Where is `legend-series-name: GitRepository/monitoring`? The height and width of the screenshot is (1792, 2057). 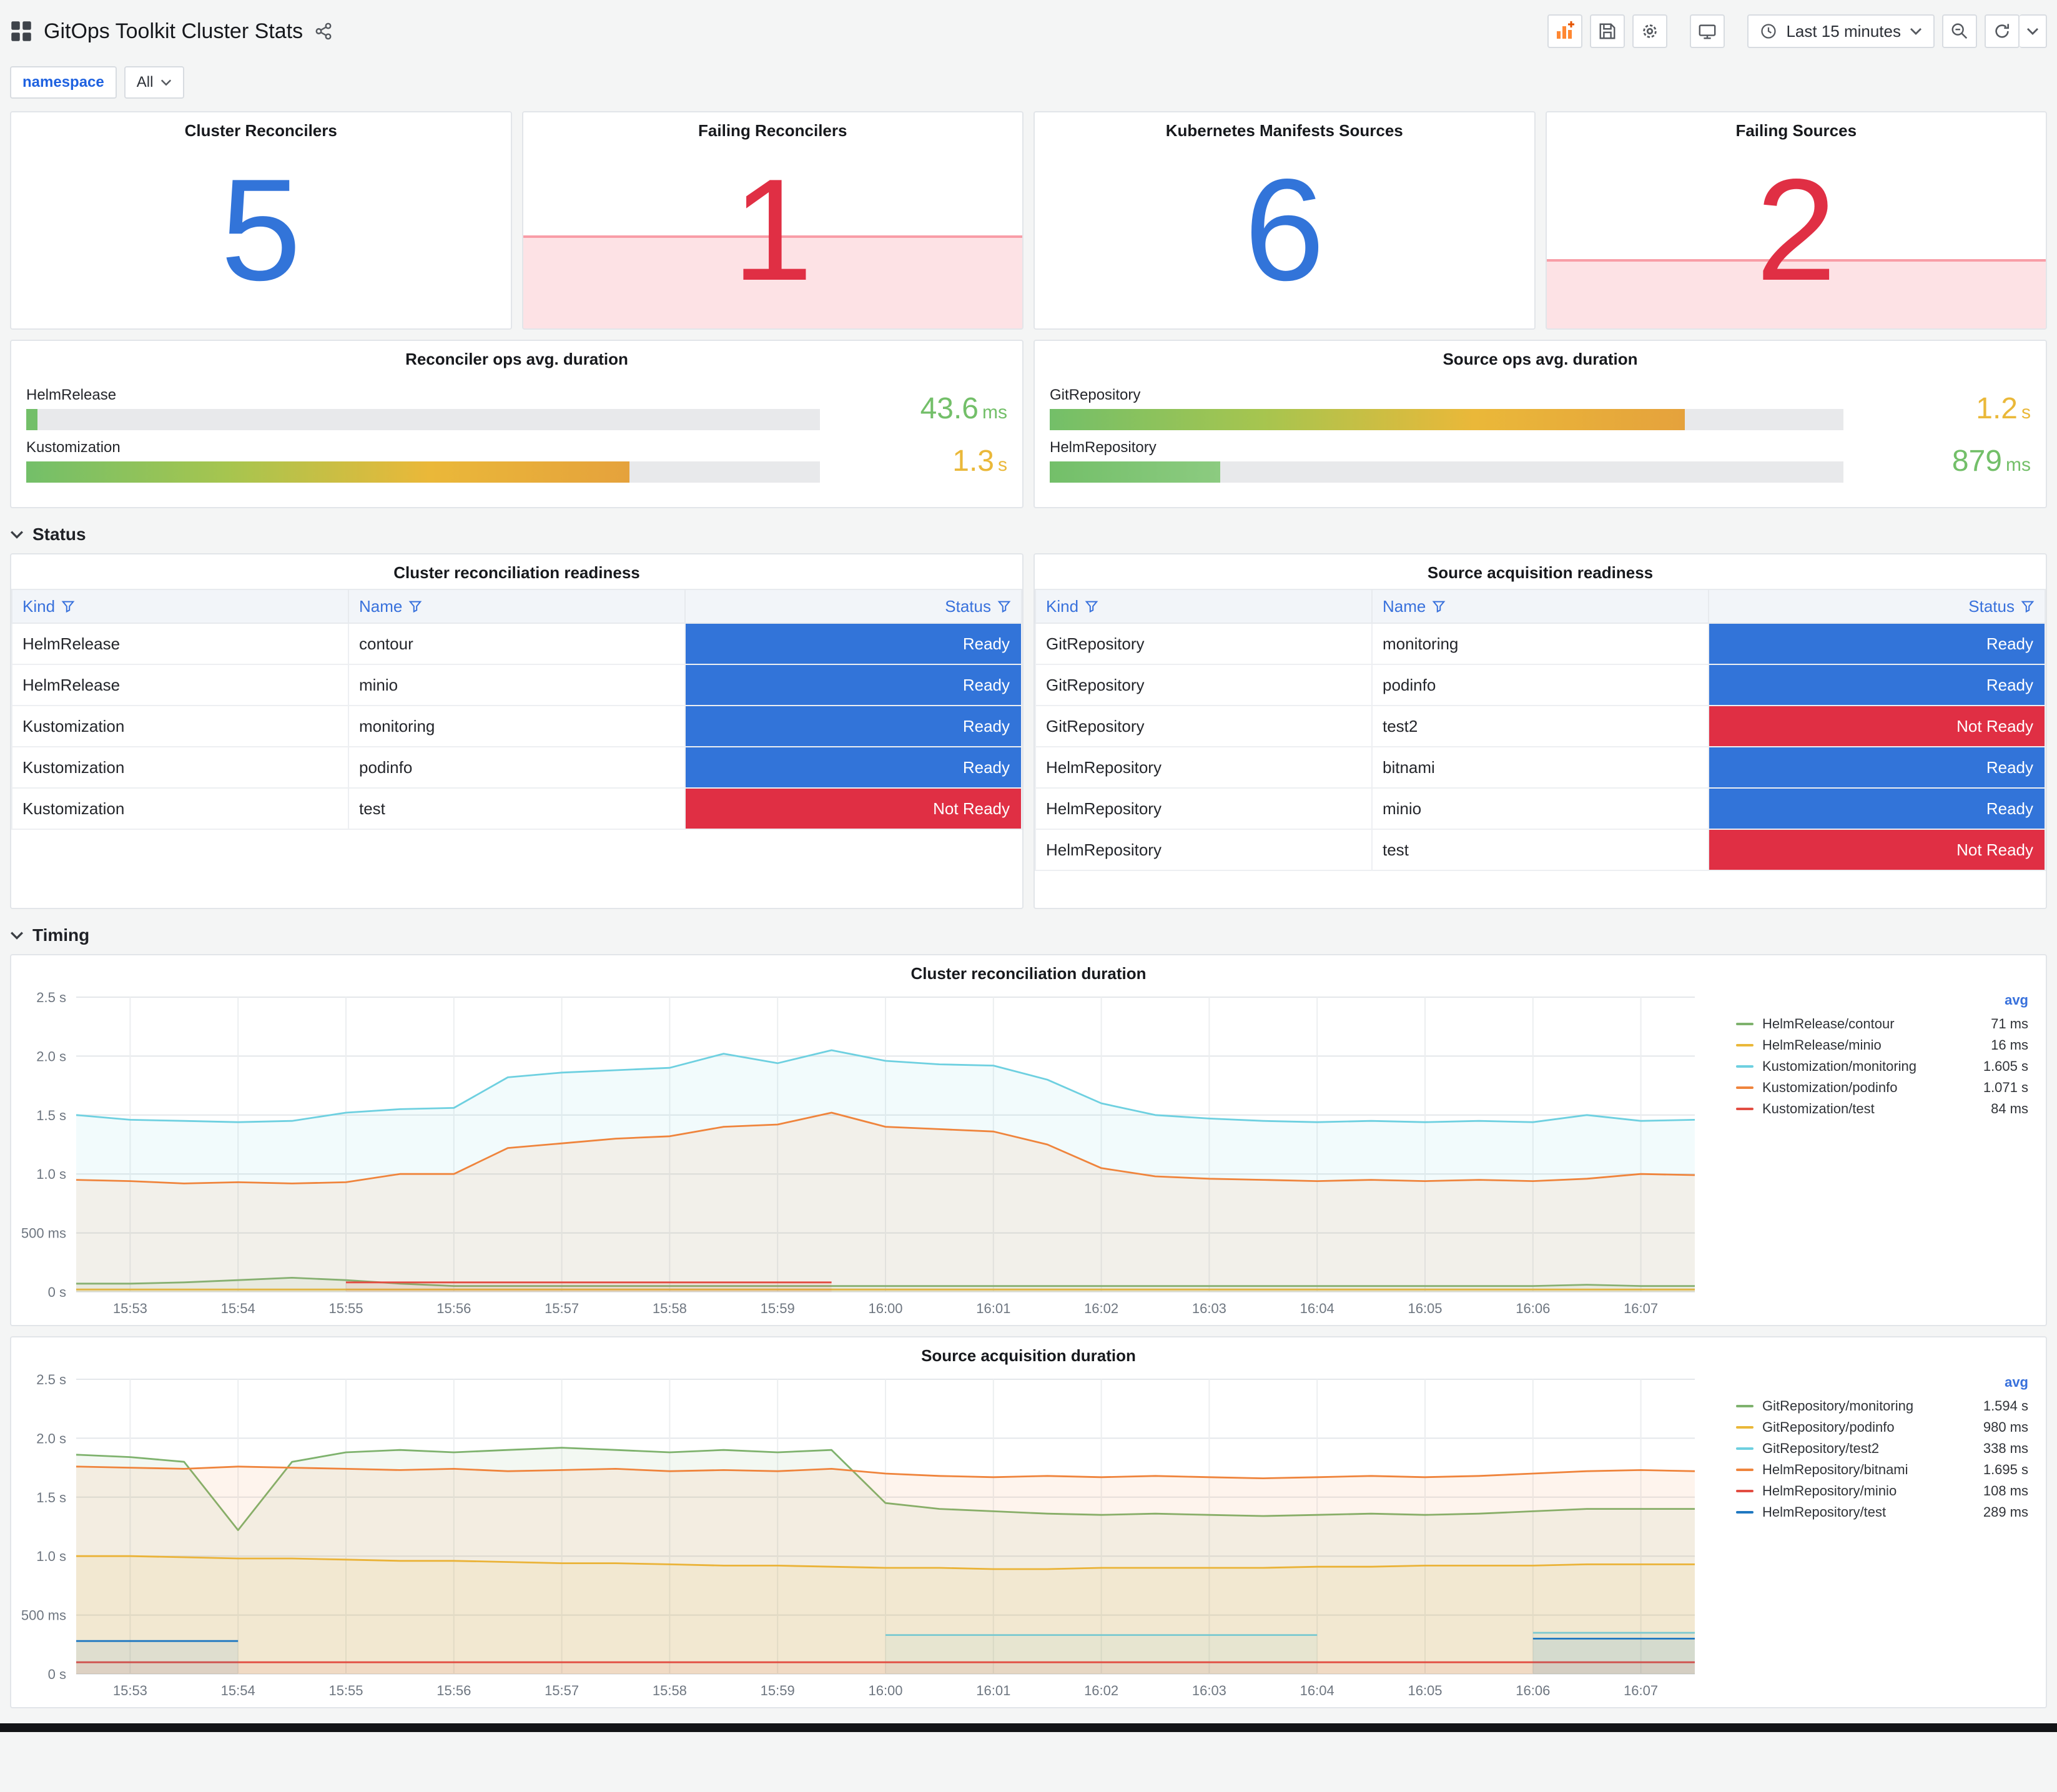
legend-series-name: GitRepository/monitoring is located at coordinates (1869, 1406).